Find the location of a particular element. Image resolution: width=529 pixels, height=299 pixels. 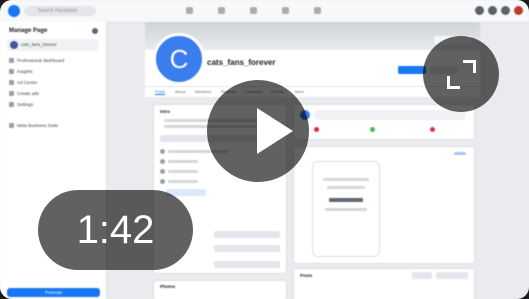

notifications-icon is located at coordinates (505, 10).